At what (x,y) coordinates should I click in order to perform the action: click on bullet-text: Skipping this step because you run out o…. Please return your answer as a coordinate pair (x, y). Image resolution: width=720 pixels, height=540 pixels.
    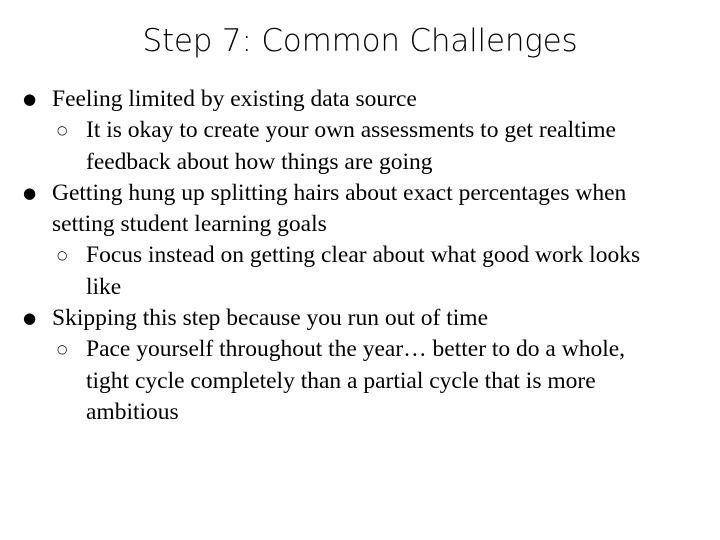
    Looking at the image, I should click on (270, 318).